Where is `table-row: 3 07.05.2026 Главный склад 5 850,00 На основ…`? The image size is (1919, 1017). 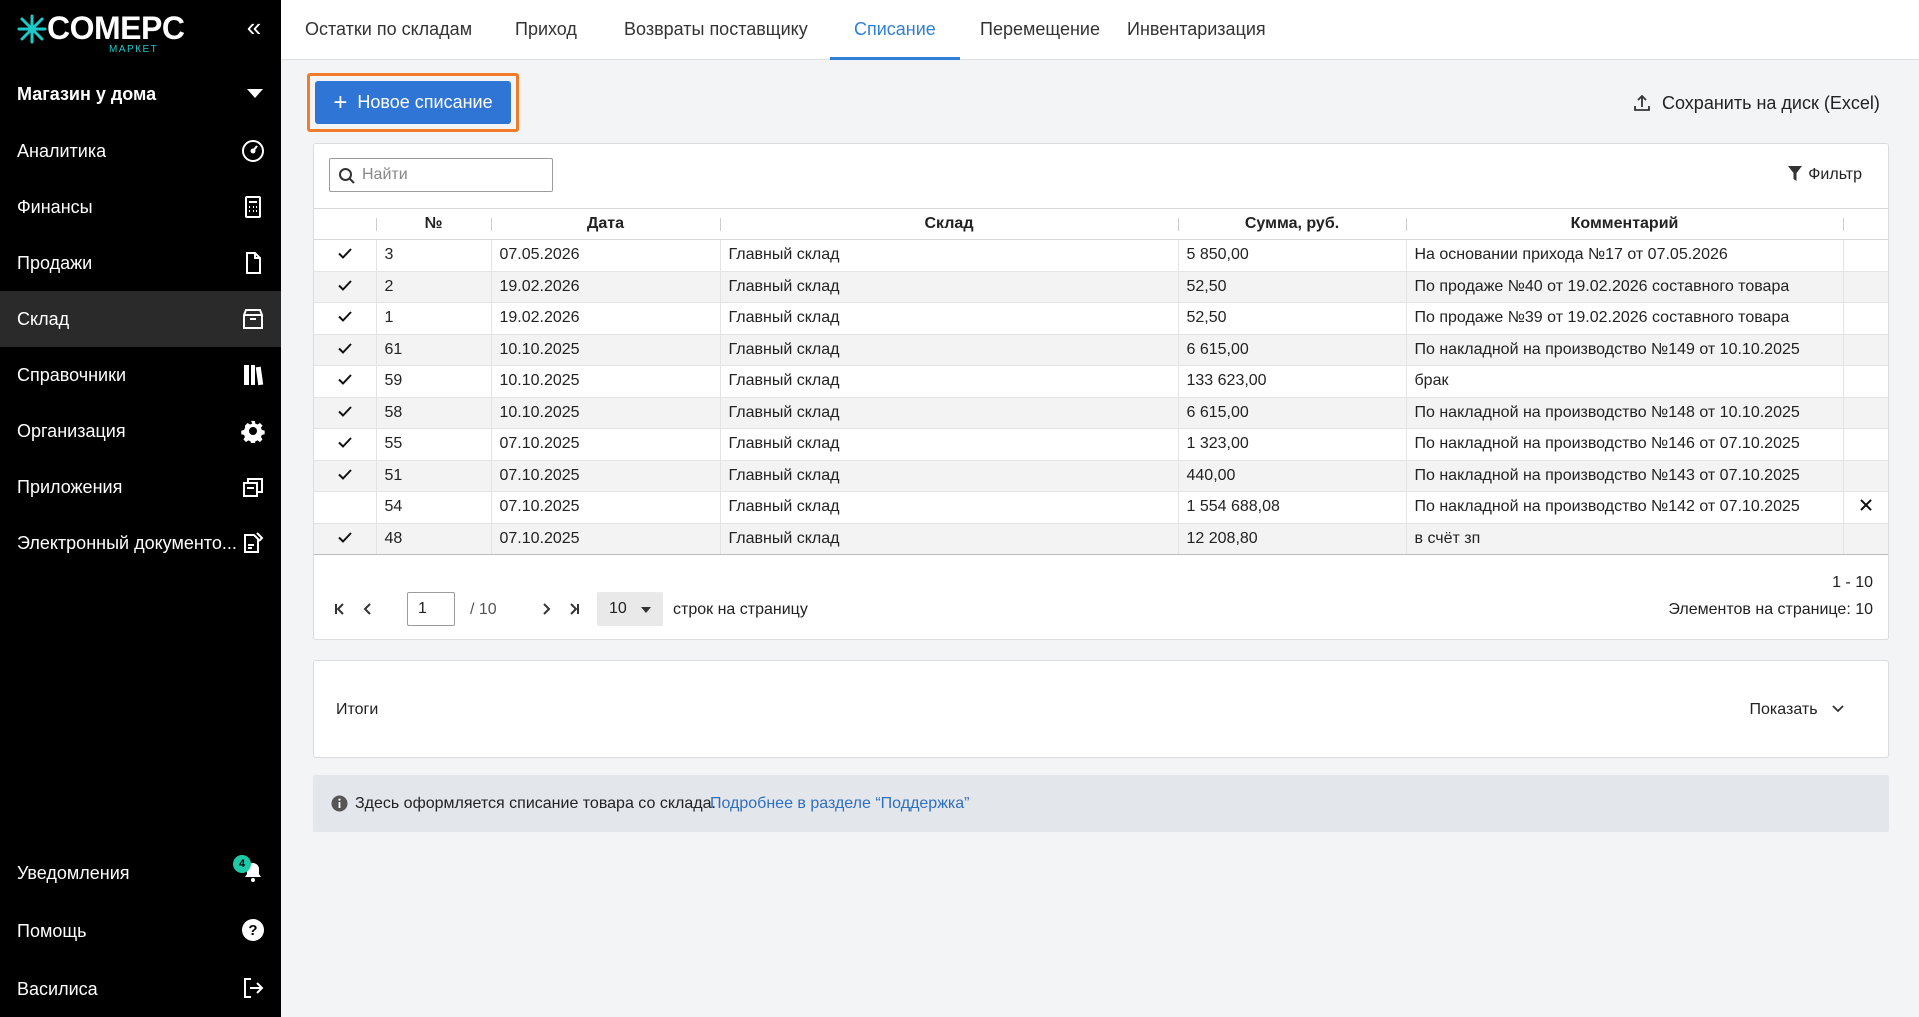
table-row: 3 07.05.2026 Главный склад 5 850,00 На основ… is located at coordinates (1101, 255).